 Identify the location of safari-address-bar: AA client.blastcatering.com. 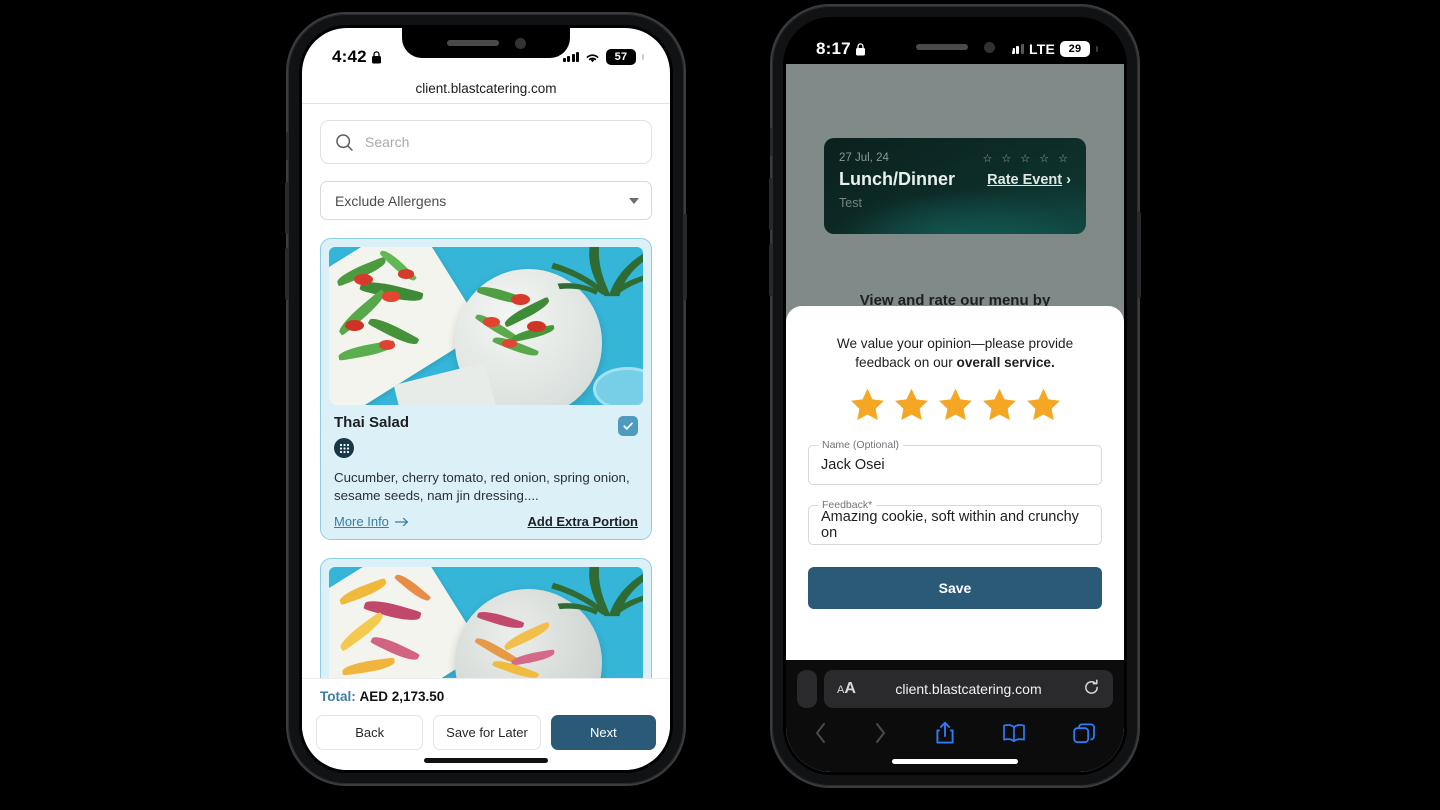
(968, 689).